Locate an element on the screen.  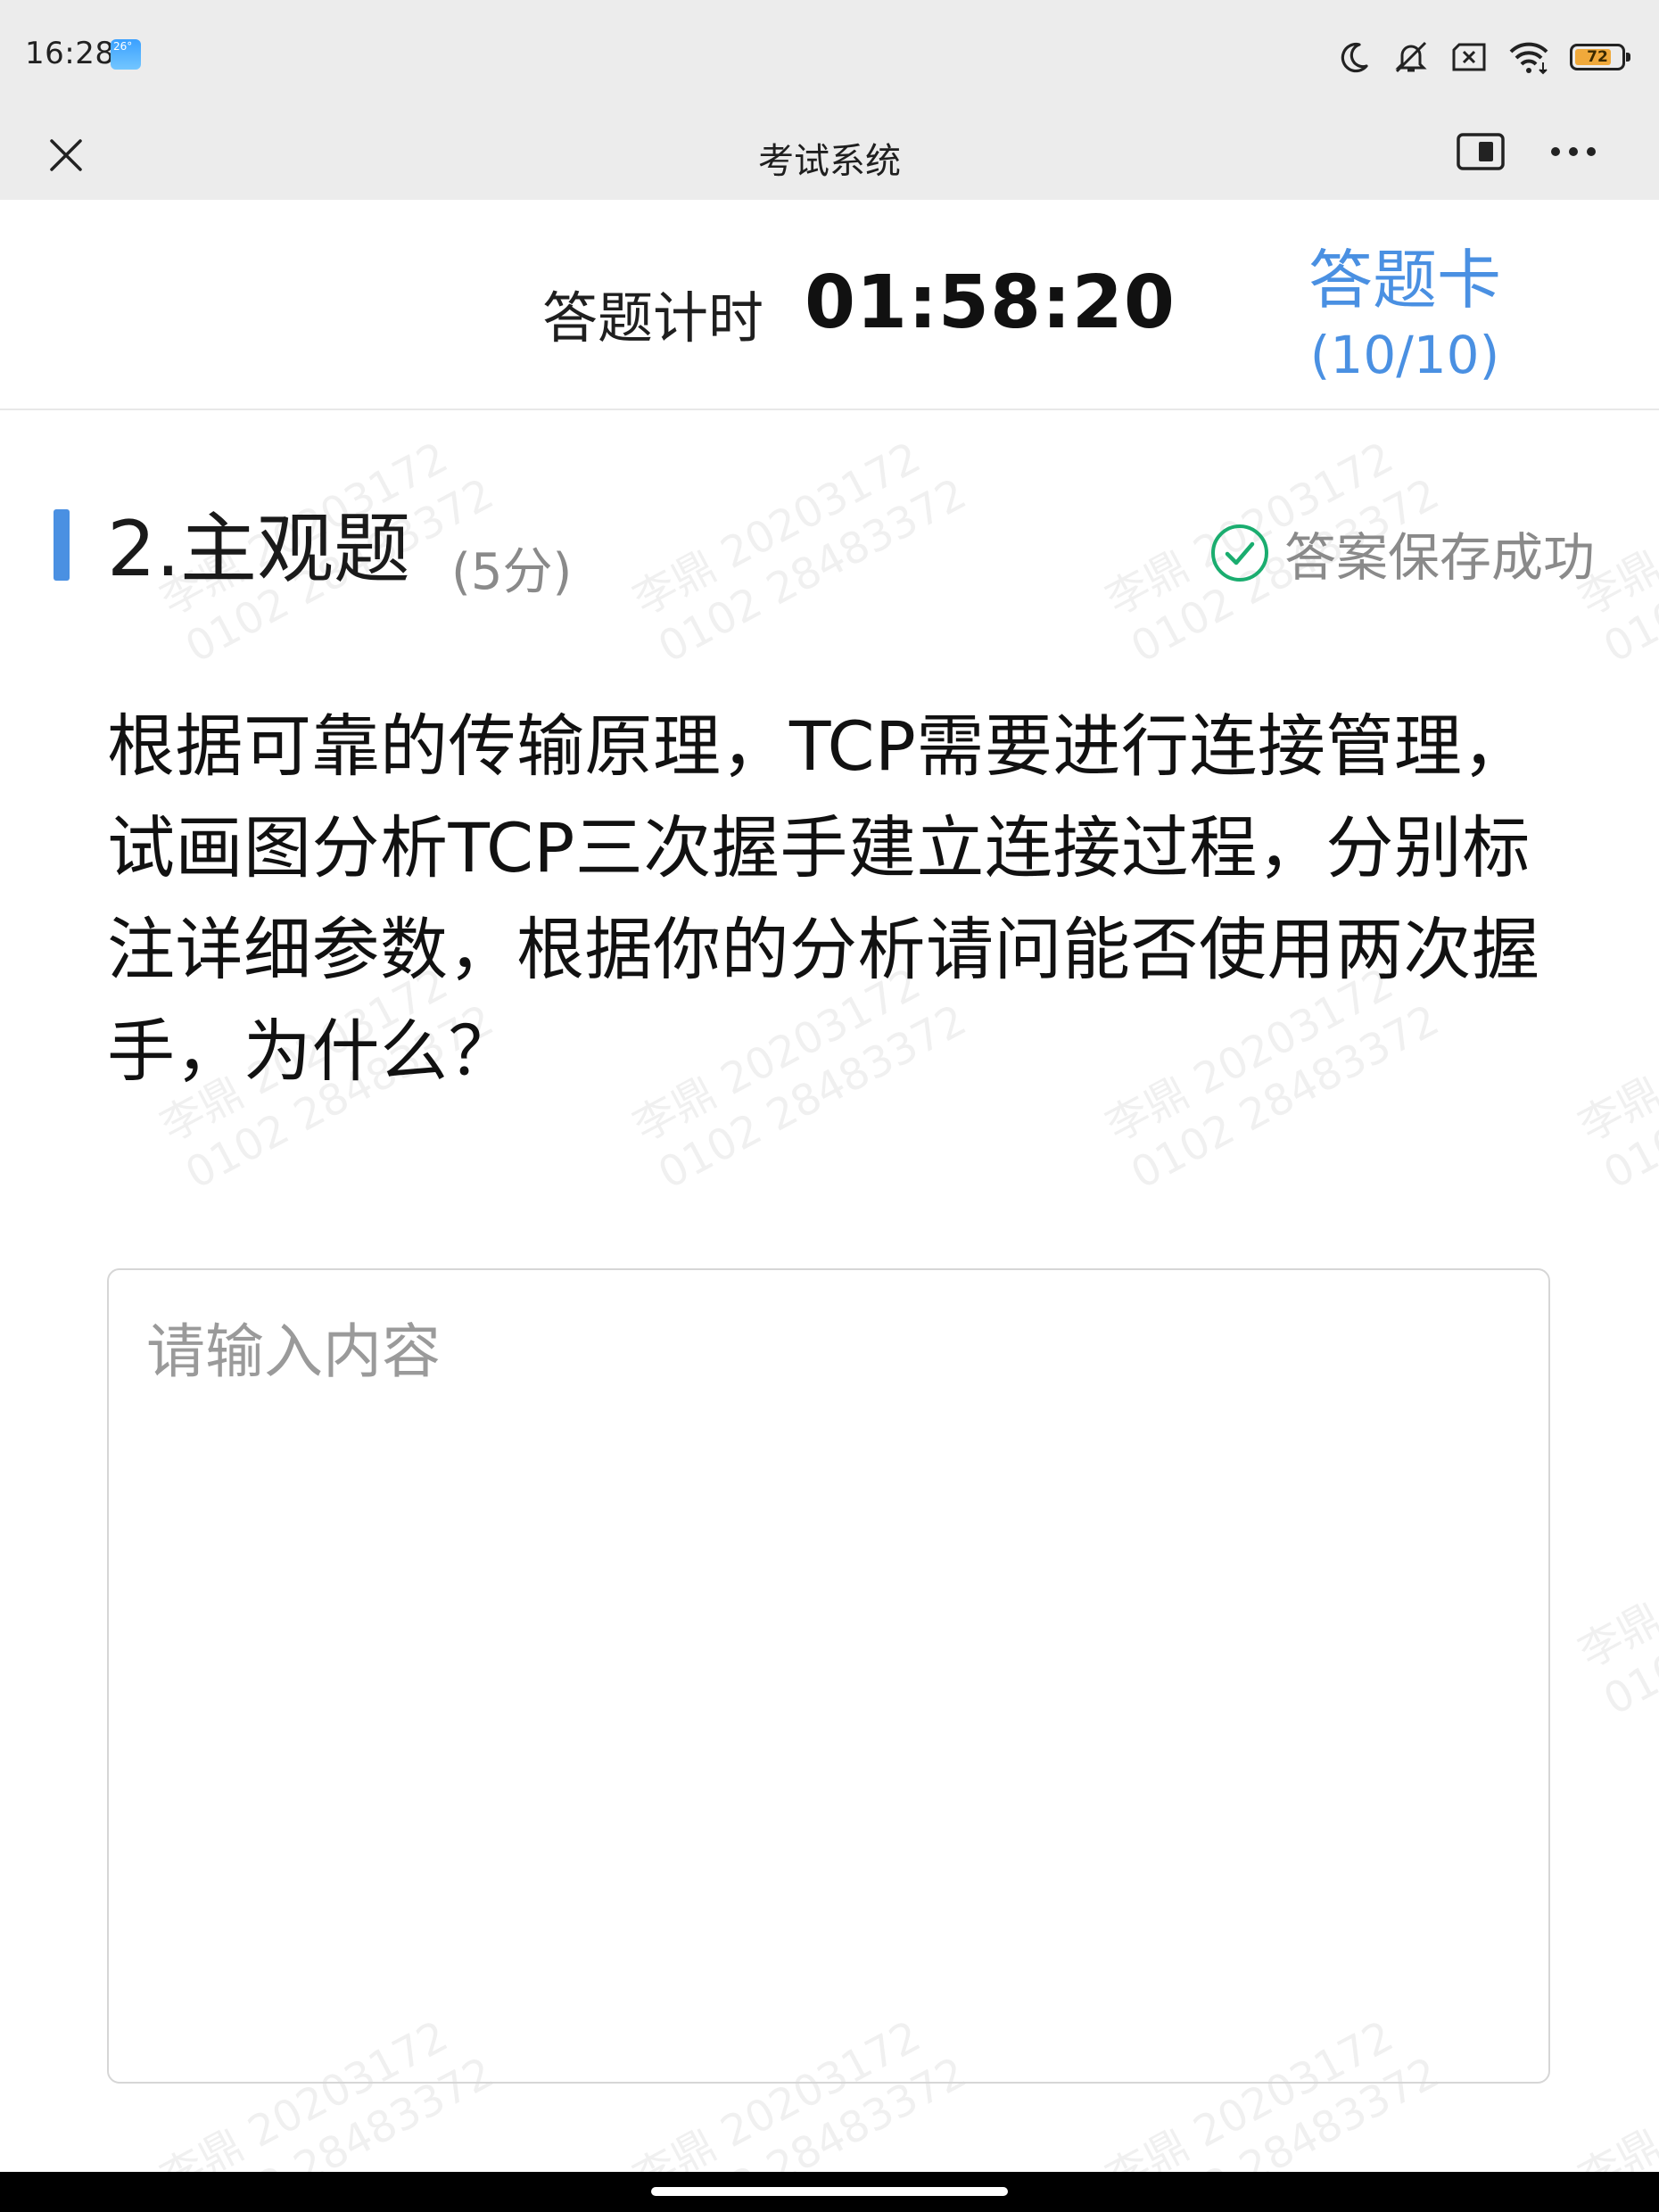
answer-card-count: (10/10) is located at coordinates (1405, 355).